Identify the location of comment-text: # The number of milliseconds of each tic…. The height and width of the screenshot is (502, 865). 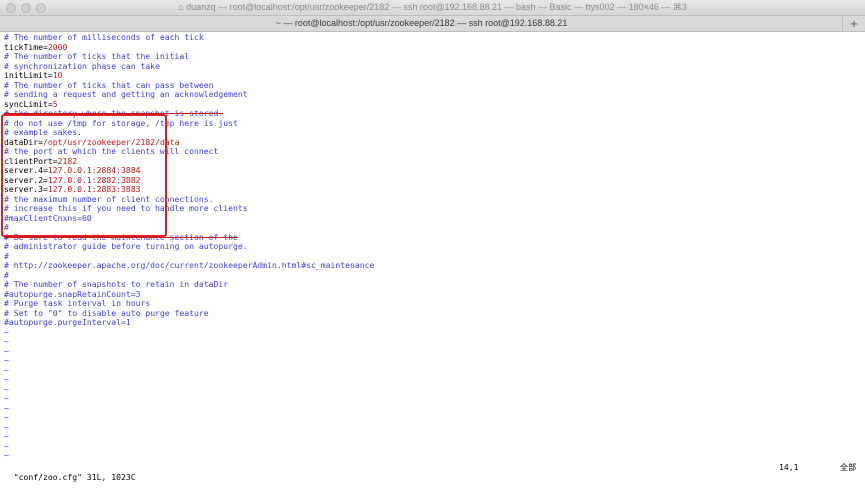
(104, 37).